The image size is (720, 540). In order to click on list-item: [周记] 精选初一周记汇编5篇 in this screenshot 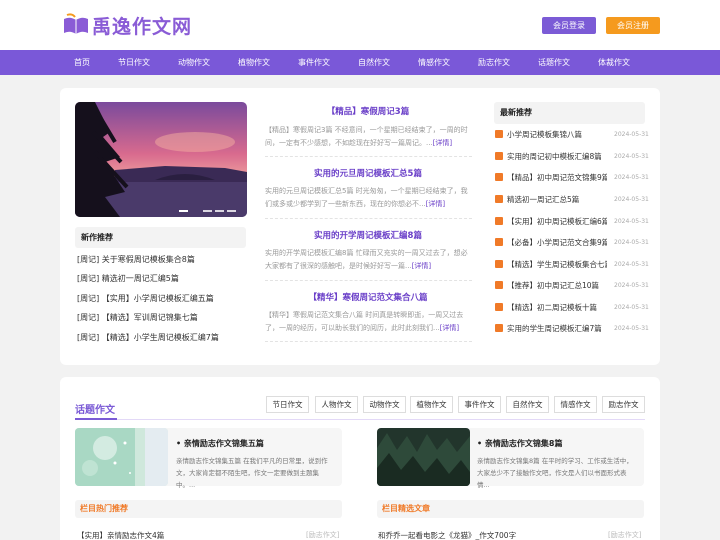, I will do `click(162, 278)`.